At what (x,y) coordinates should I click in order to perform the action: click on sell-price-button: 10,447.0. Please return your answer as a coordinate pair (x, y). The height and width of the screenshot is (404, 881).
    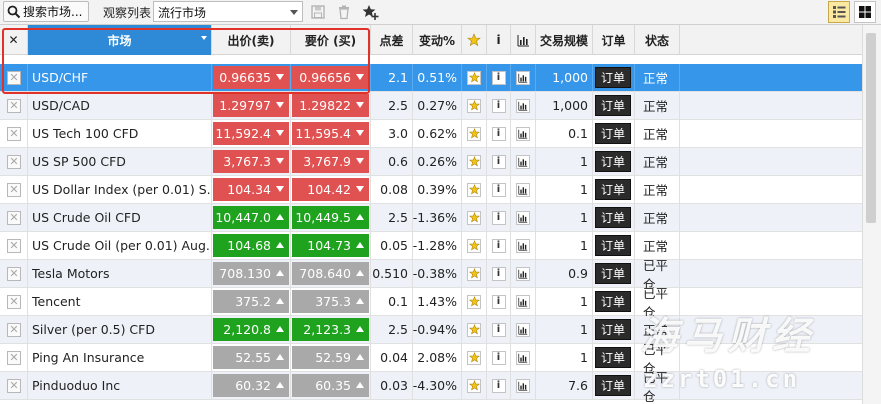
    Looking at the image, I should click on (251, 217).